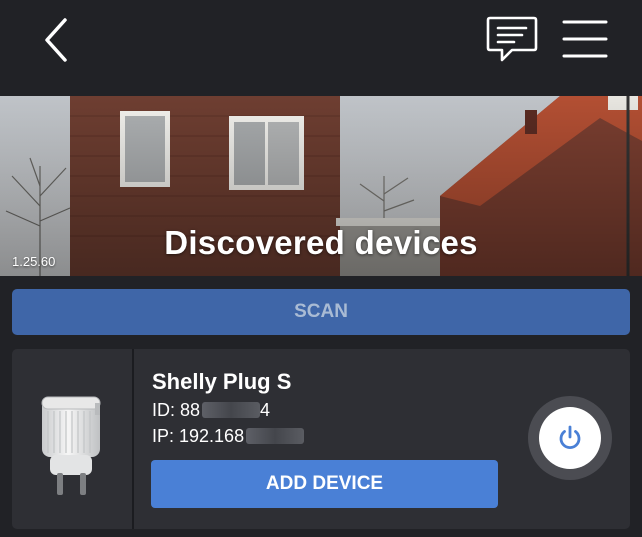 This screenshot has height=537, width=642. I want to click on hamburger-menu-icon, so click(585, 39).